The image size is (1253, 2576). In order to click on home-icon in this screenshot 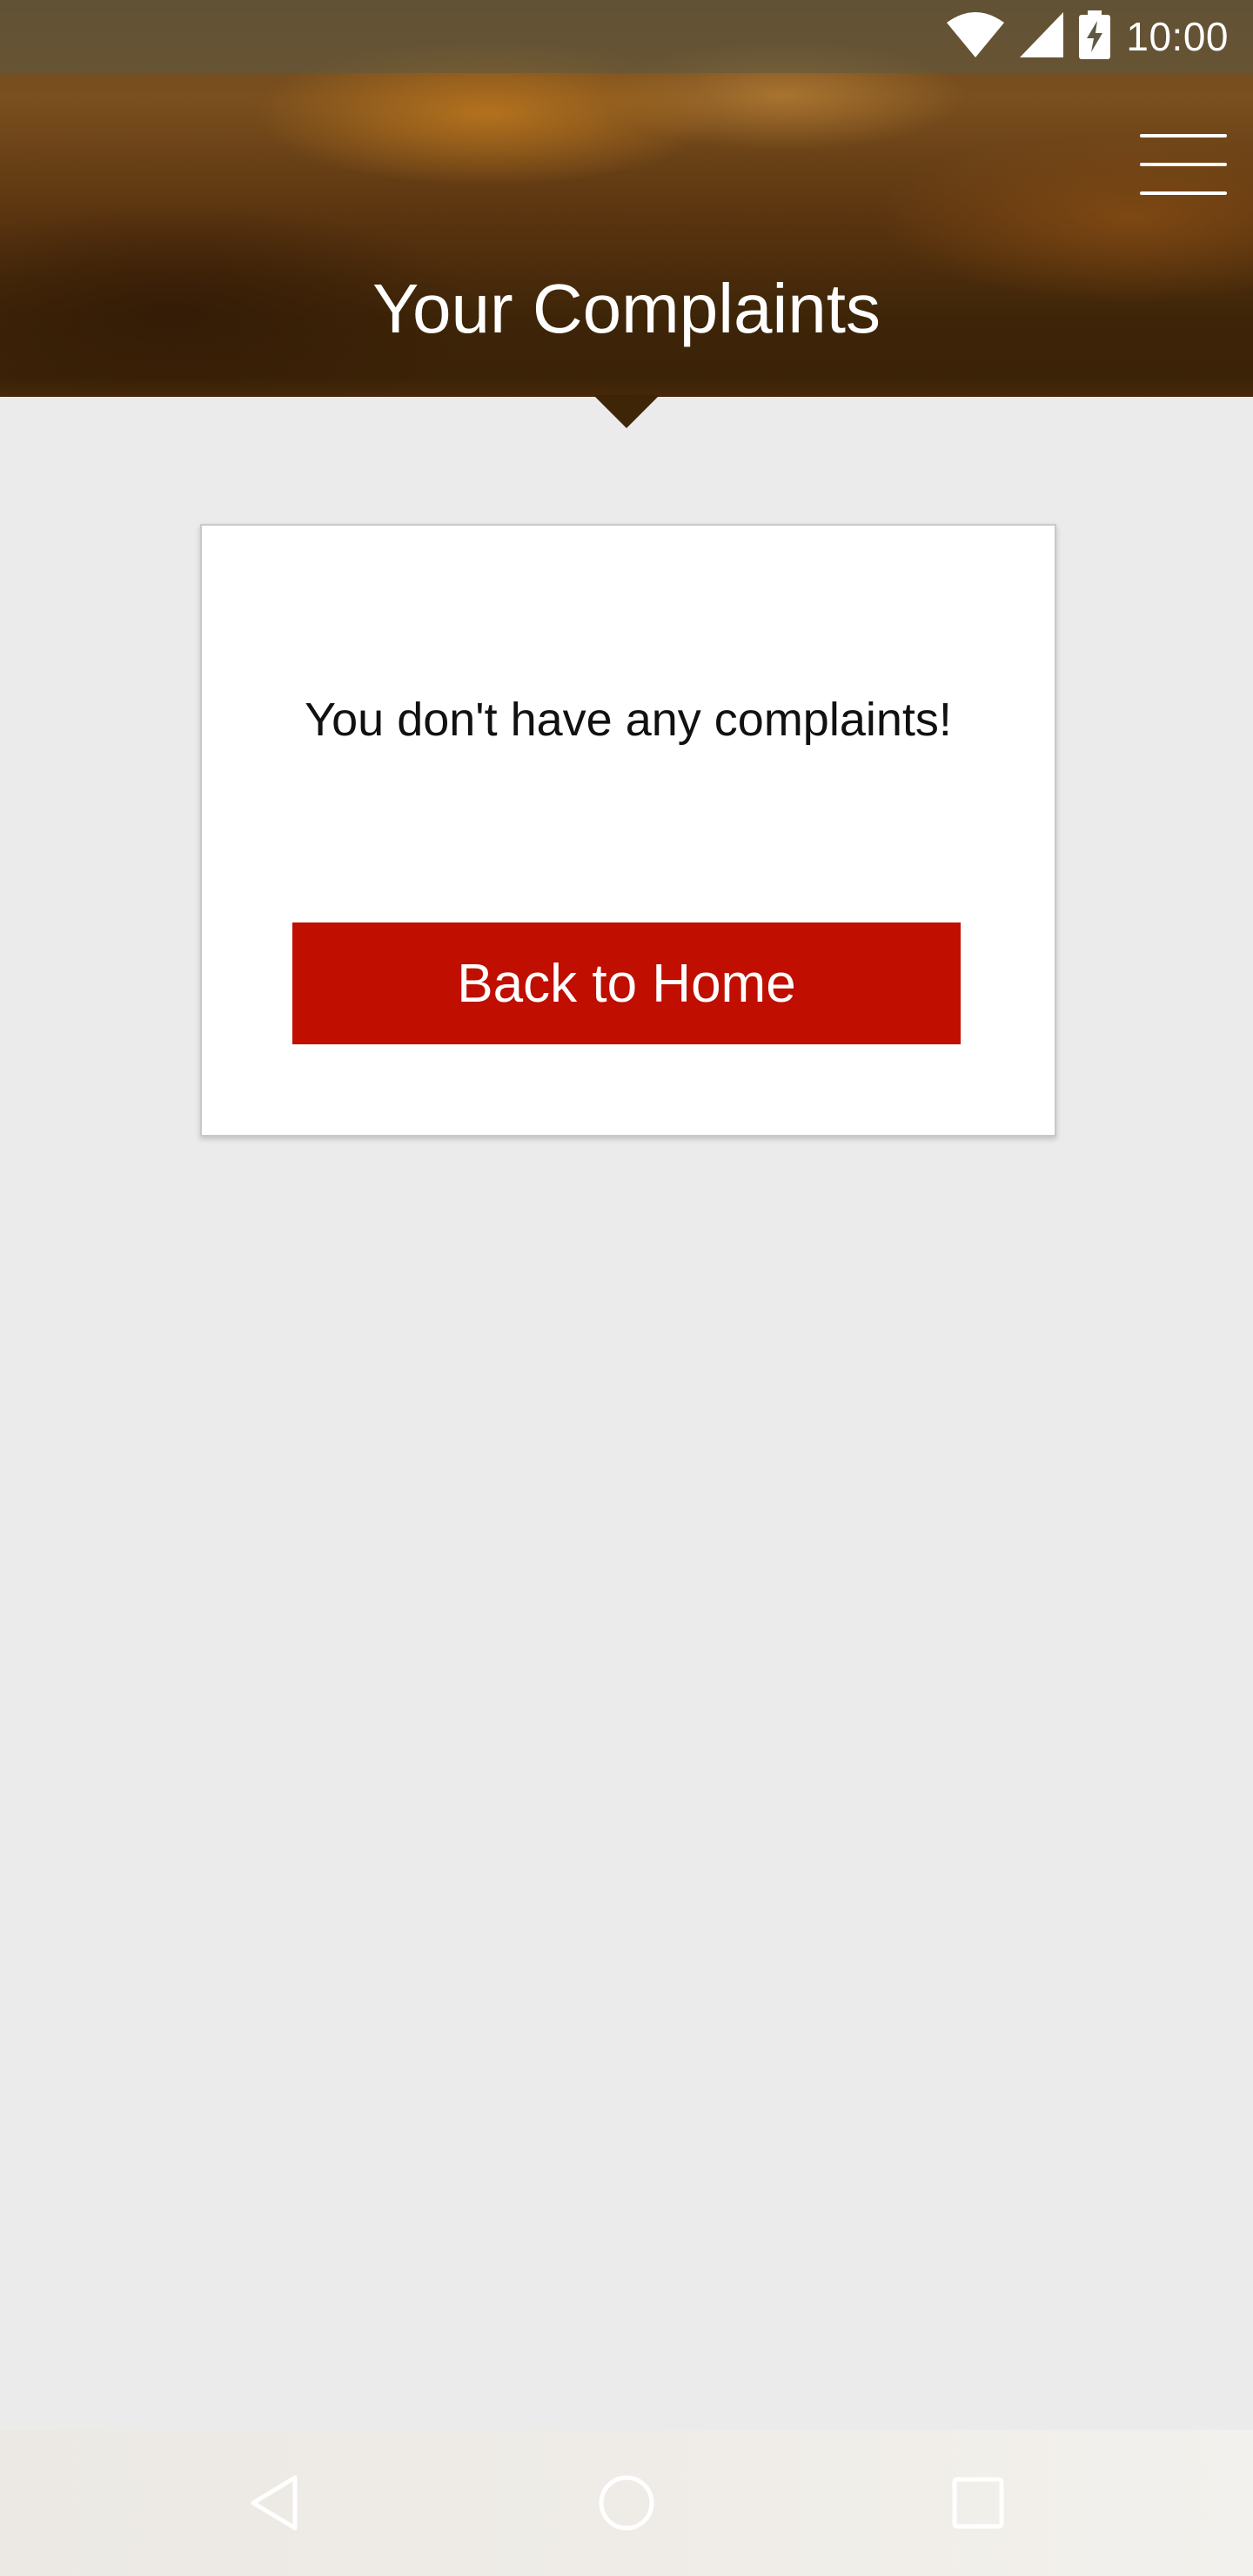, I will do `click(626, 2502)`.